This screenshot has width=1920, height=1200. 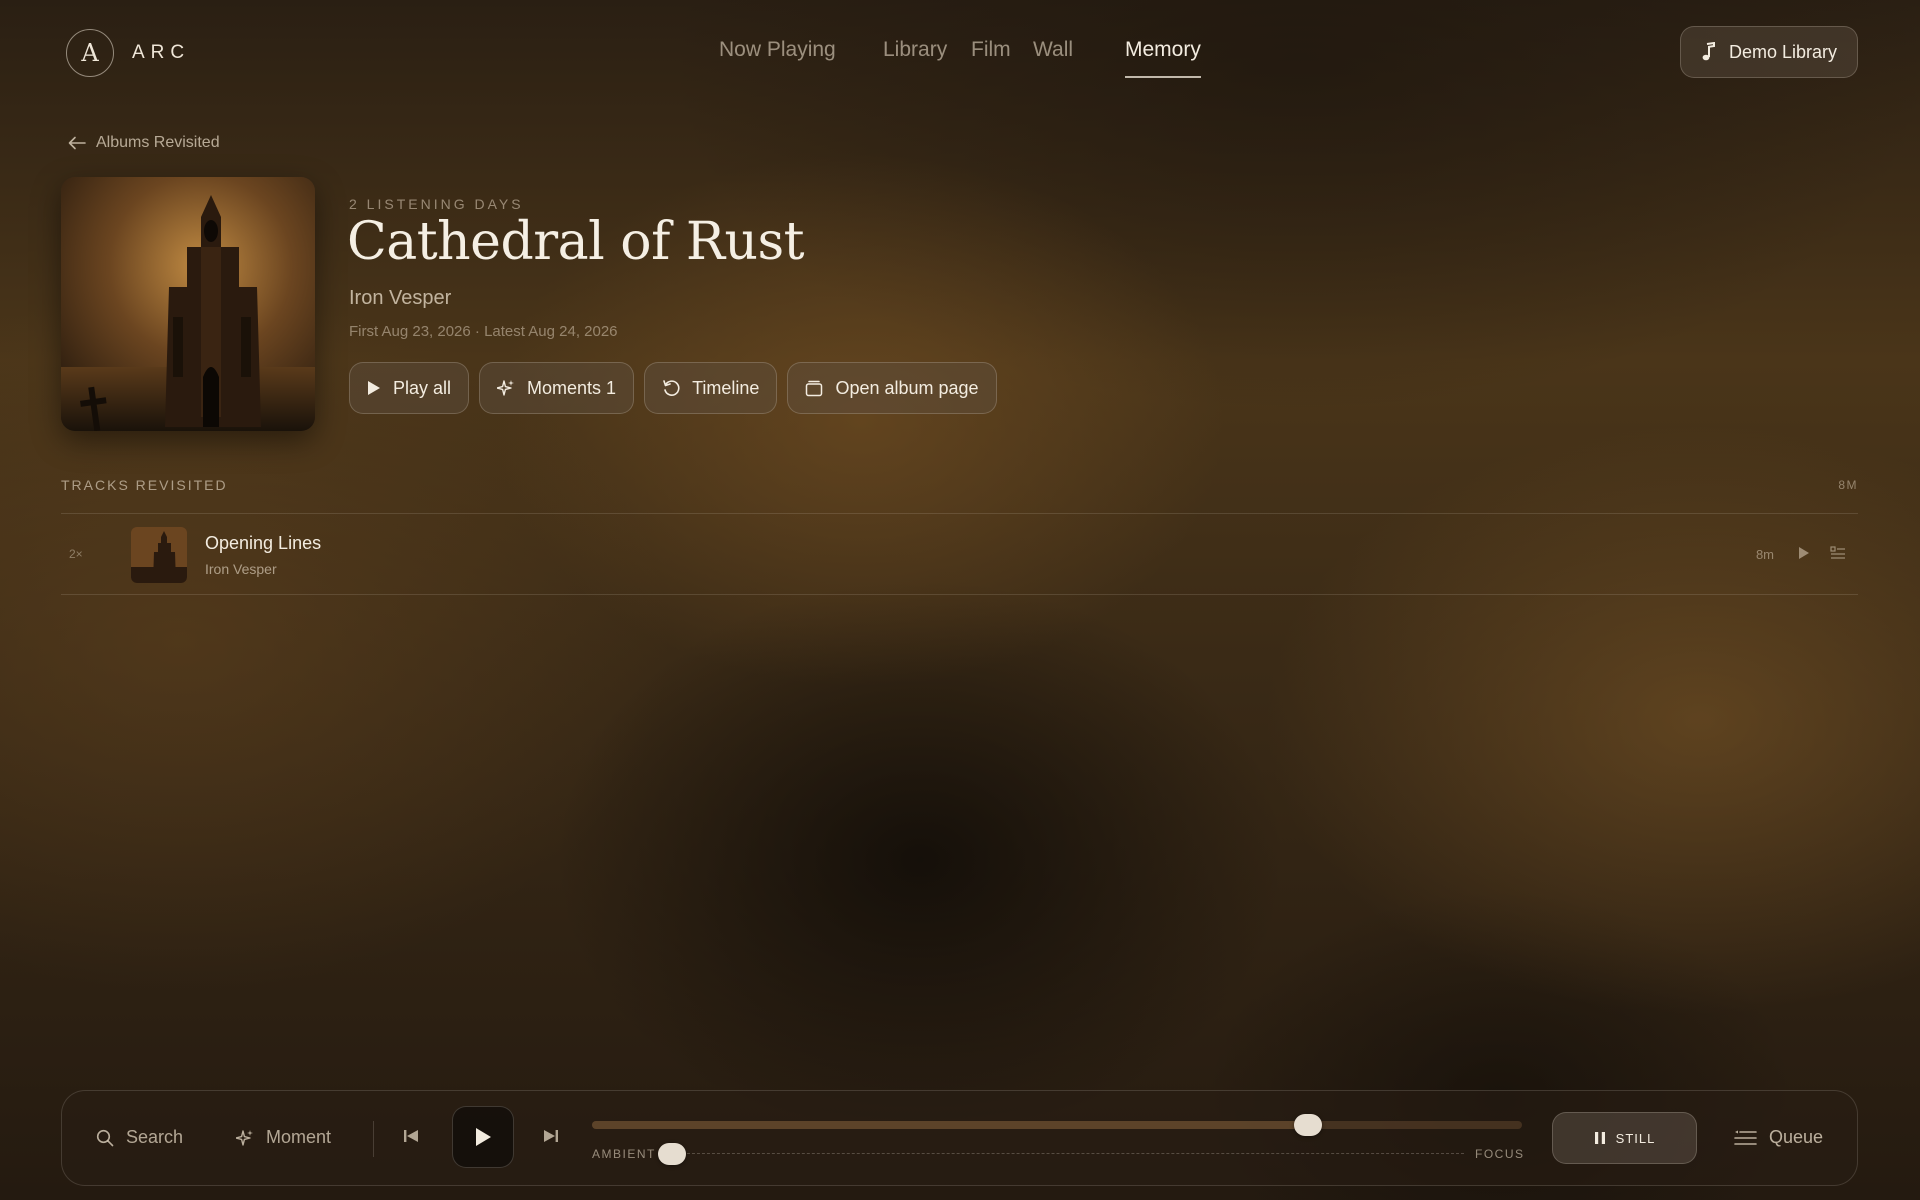 I want to click on moments-label: Moments 1, so click(x=572, y=387).